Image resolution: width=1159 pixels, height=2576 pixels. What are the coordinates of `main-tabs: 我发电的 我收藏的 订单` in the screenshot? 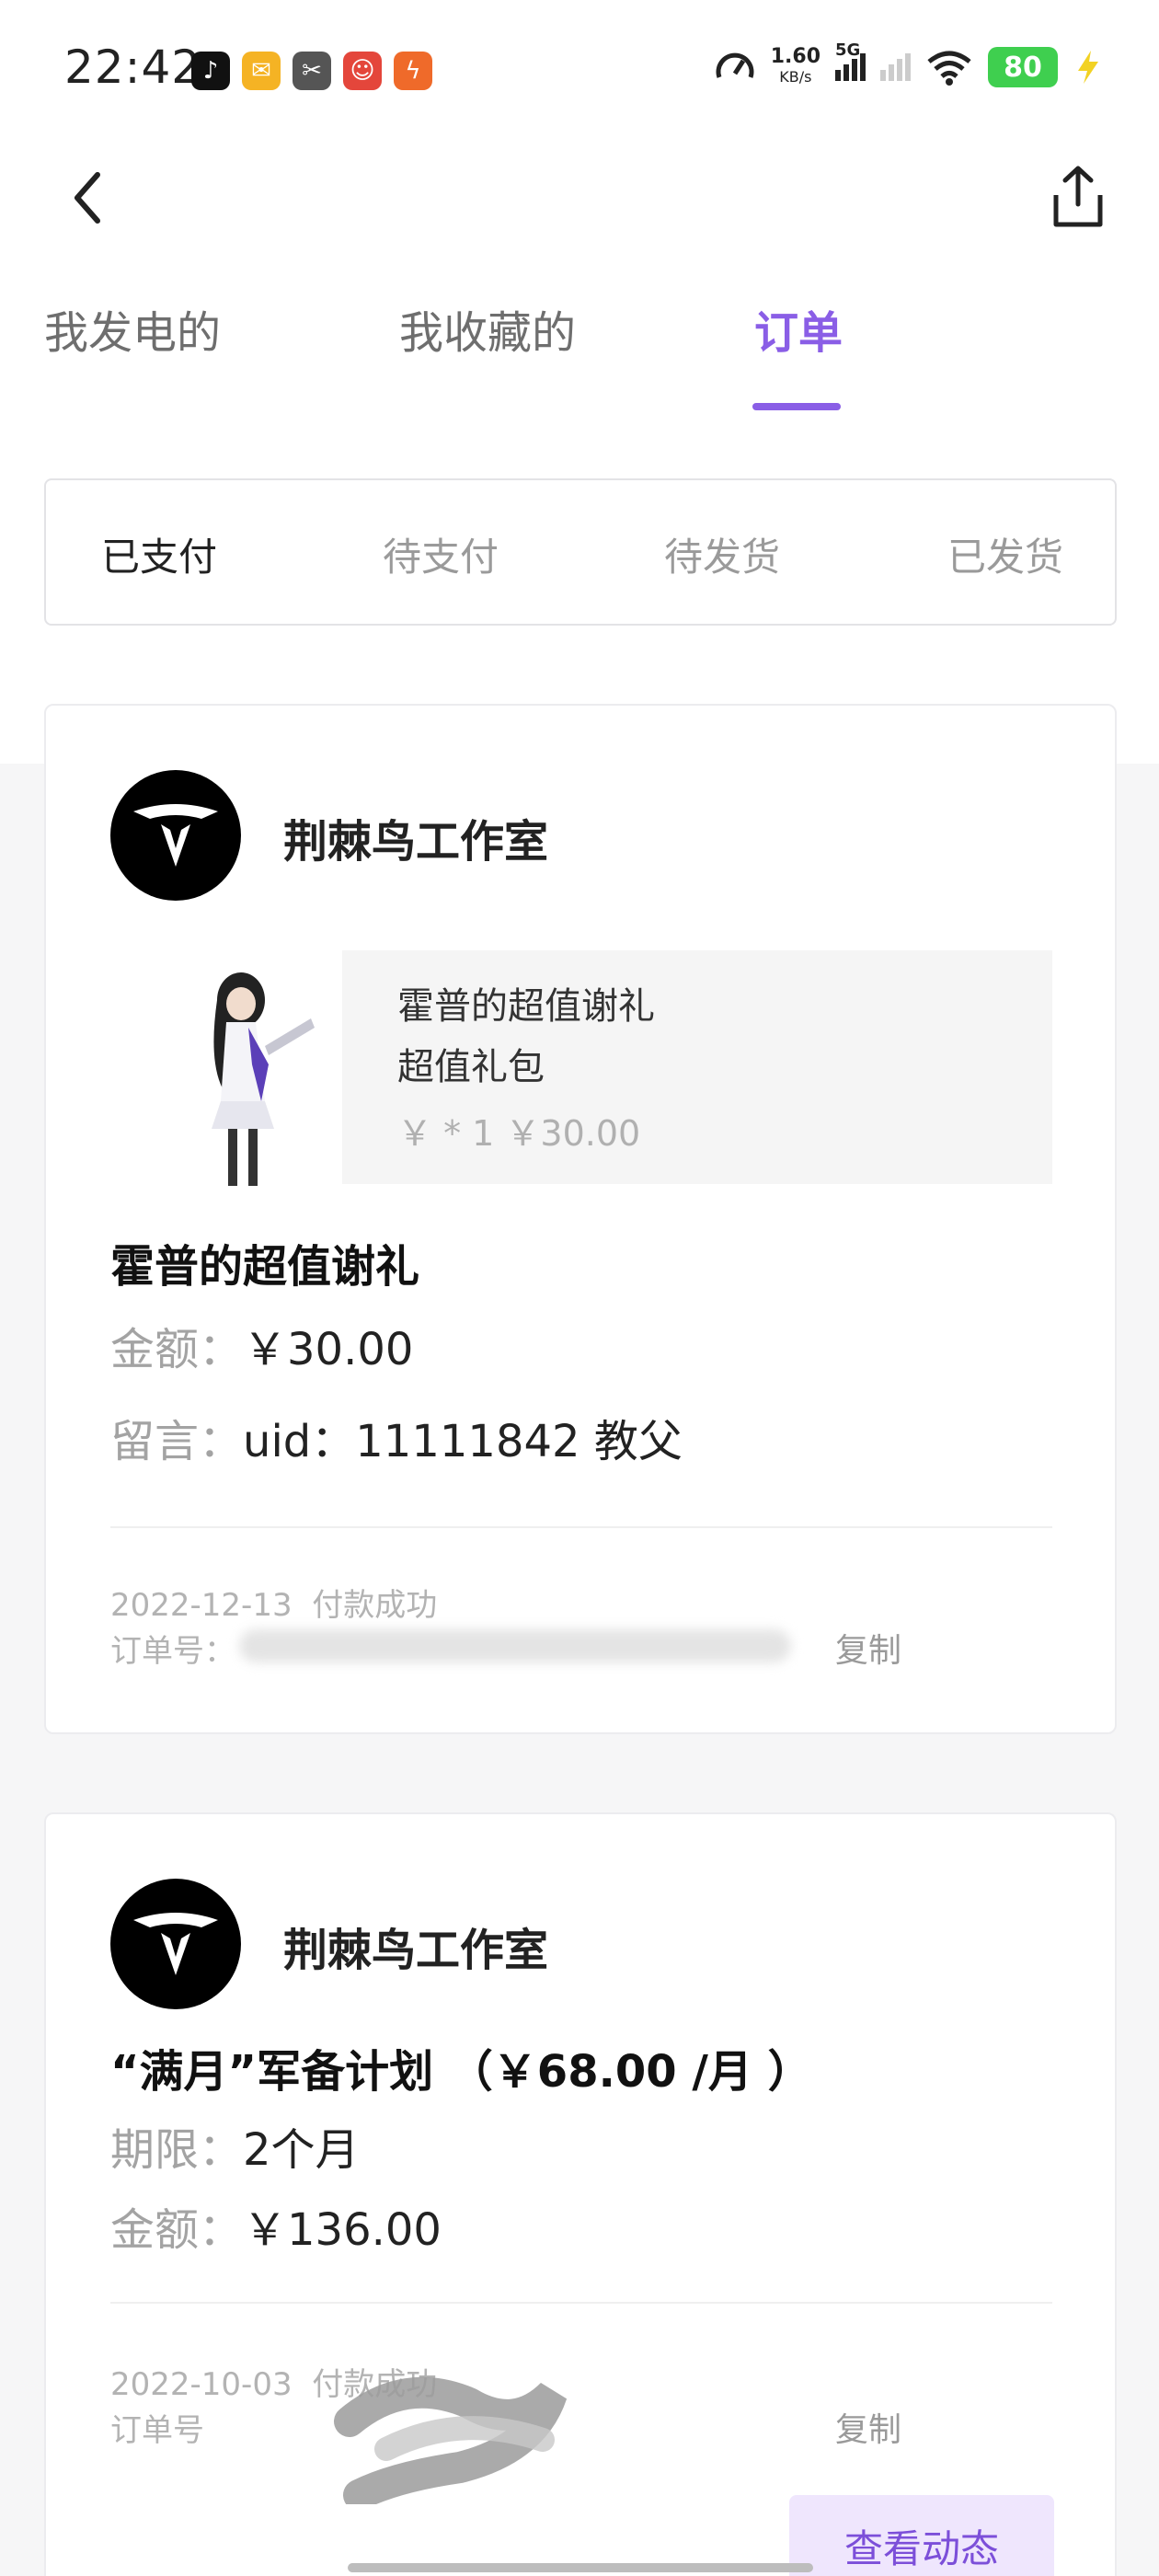 It's located at (579, 349).